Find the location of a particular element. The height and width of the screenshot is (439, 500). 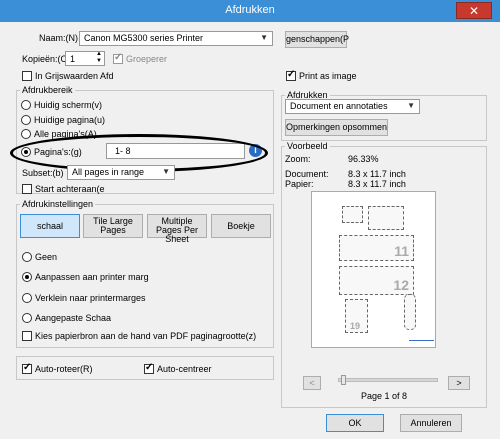

print-as-image-checkbox: Print as image is located at coordinates (321, 75).